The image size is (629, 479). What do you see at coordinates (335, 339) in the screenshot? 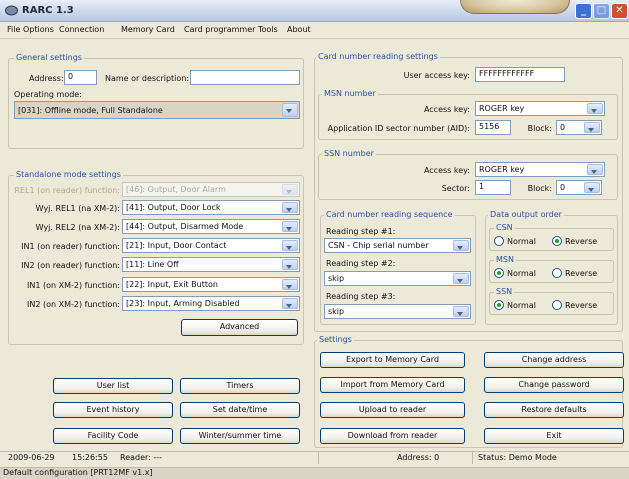
I see `settings-label: Settings` at bounding box center [335, 339].